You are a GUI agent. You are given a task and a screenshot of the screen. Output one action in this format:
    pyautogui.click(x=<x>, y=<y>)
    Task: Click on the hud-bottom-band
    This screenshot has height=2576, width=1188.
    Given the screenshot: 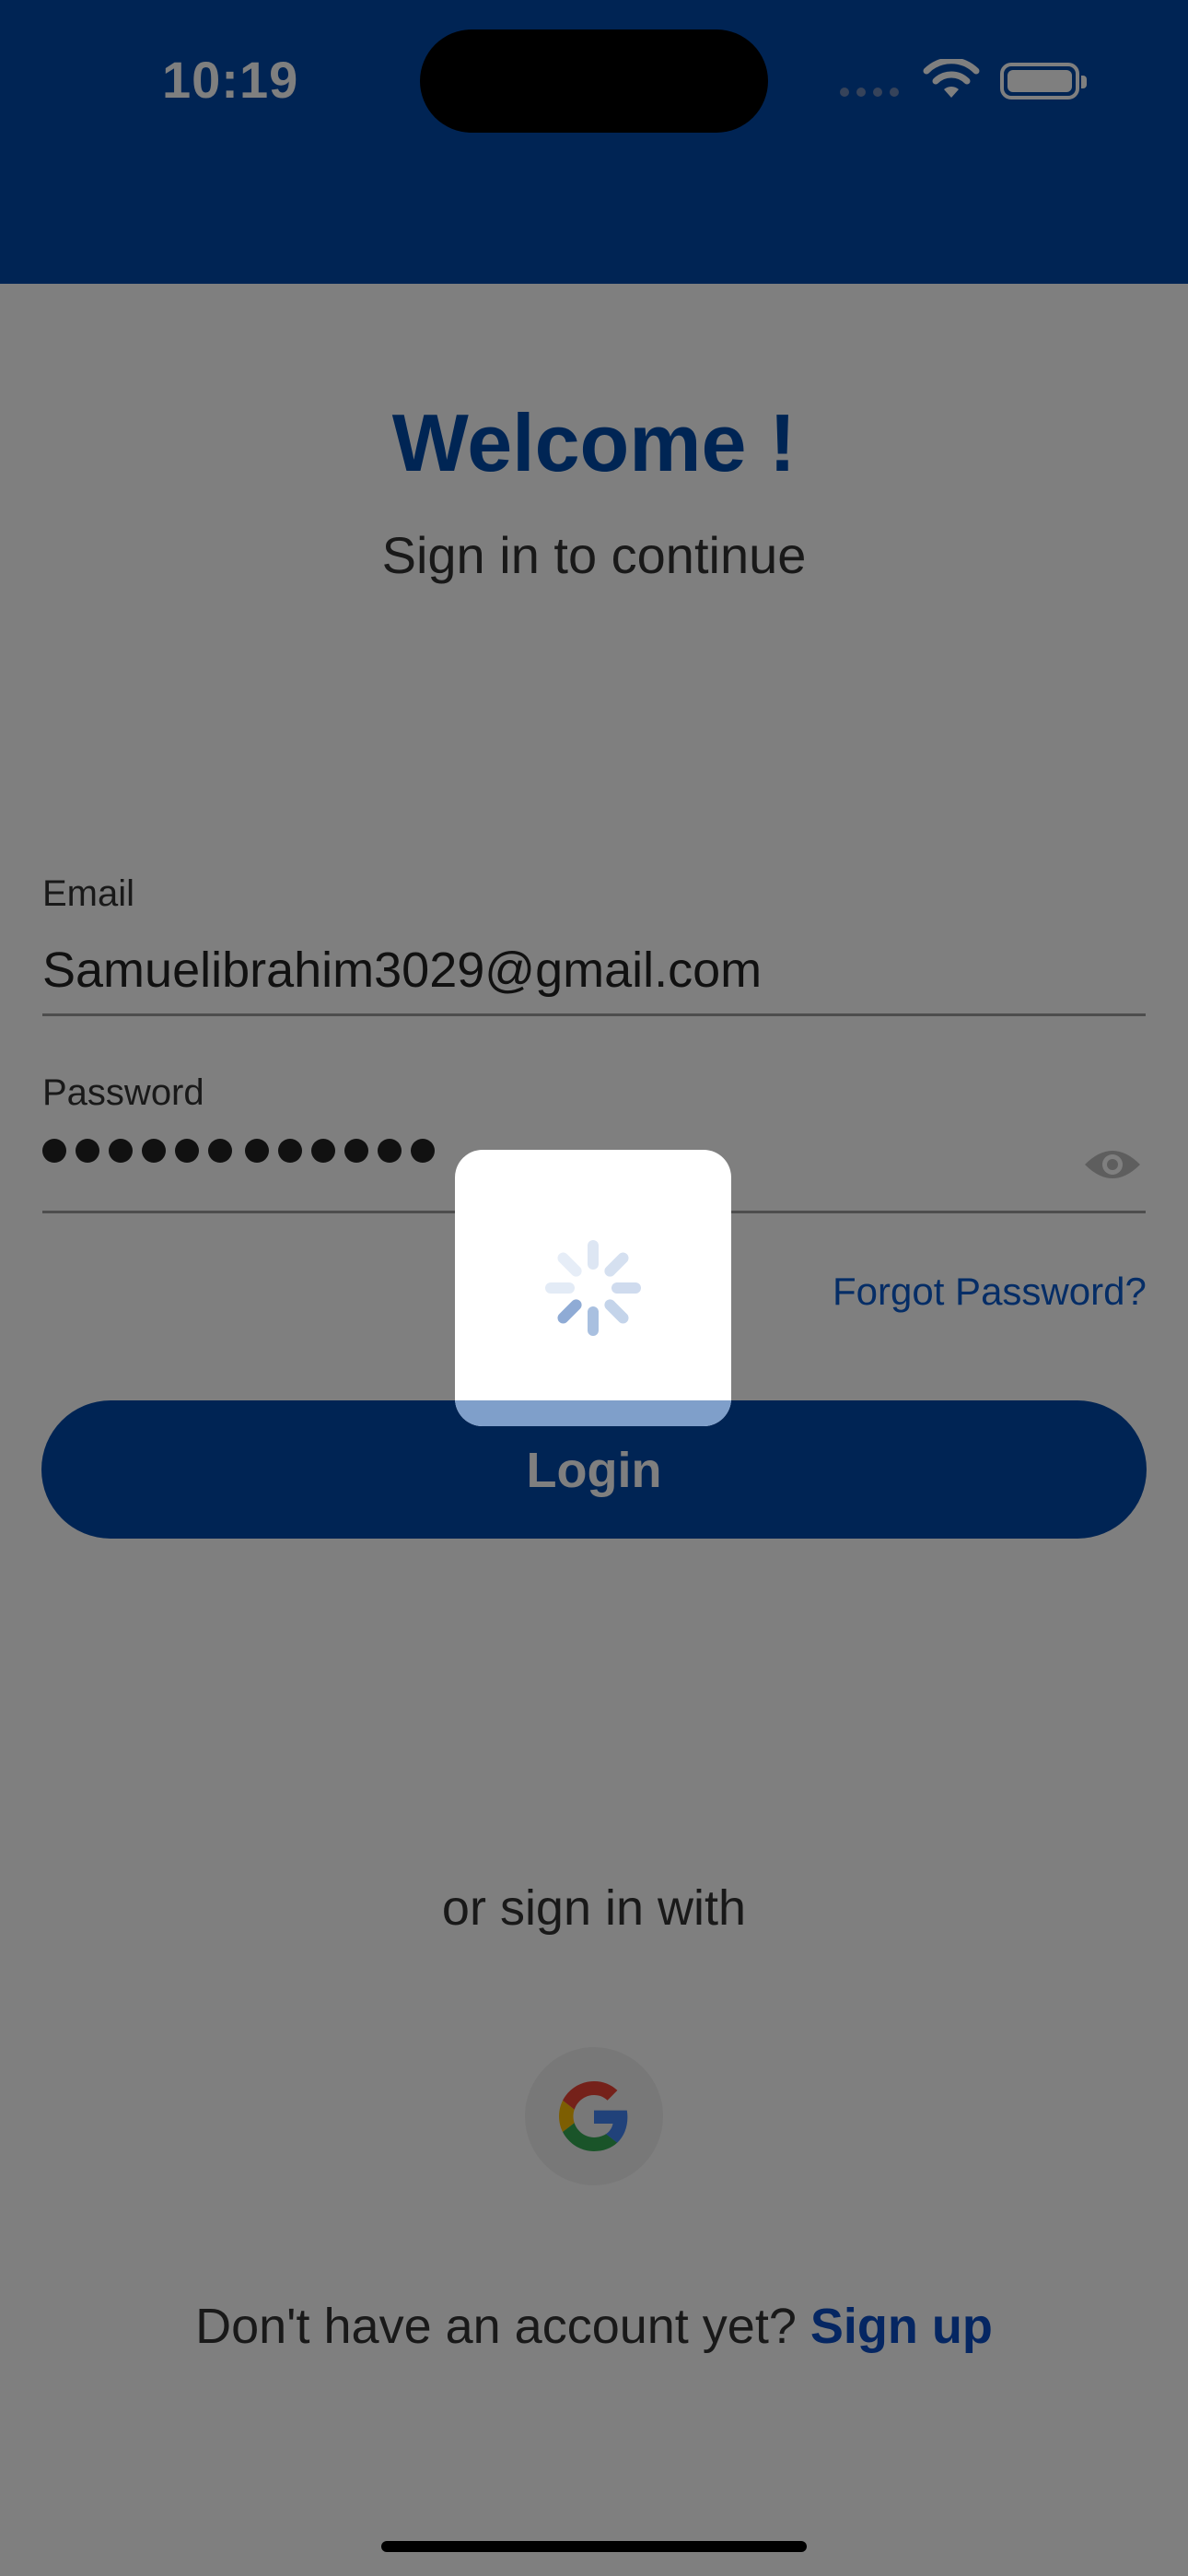 What is the action you would take?
    pyautogui.click(x=593, y=1413)
    